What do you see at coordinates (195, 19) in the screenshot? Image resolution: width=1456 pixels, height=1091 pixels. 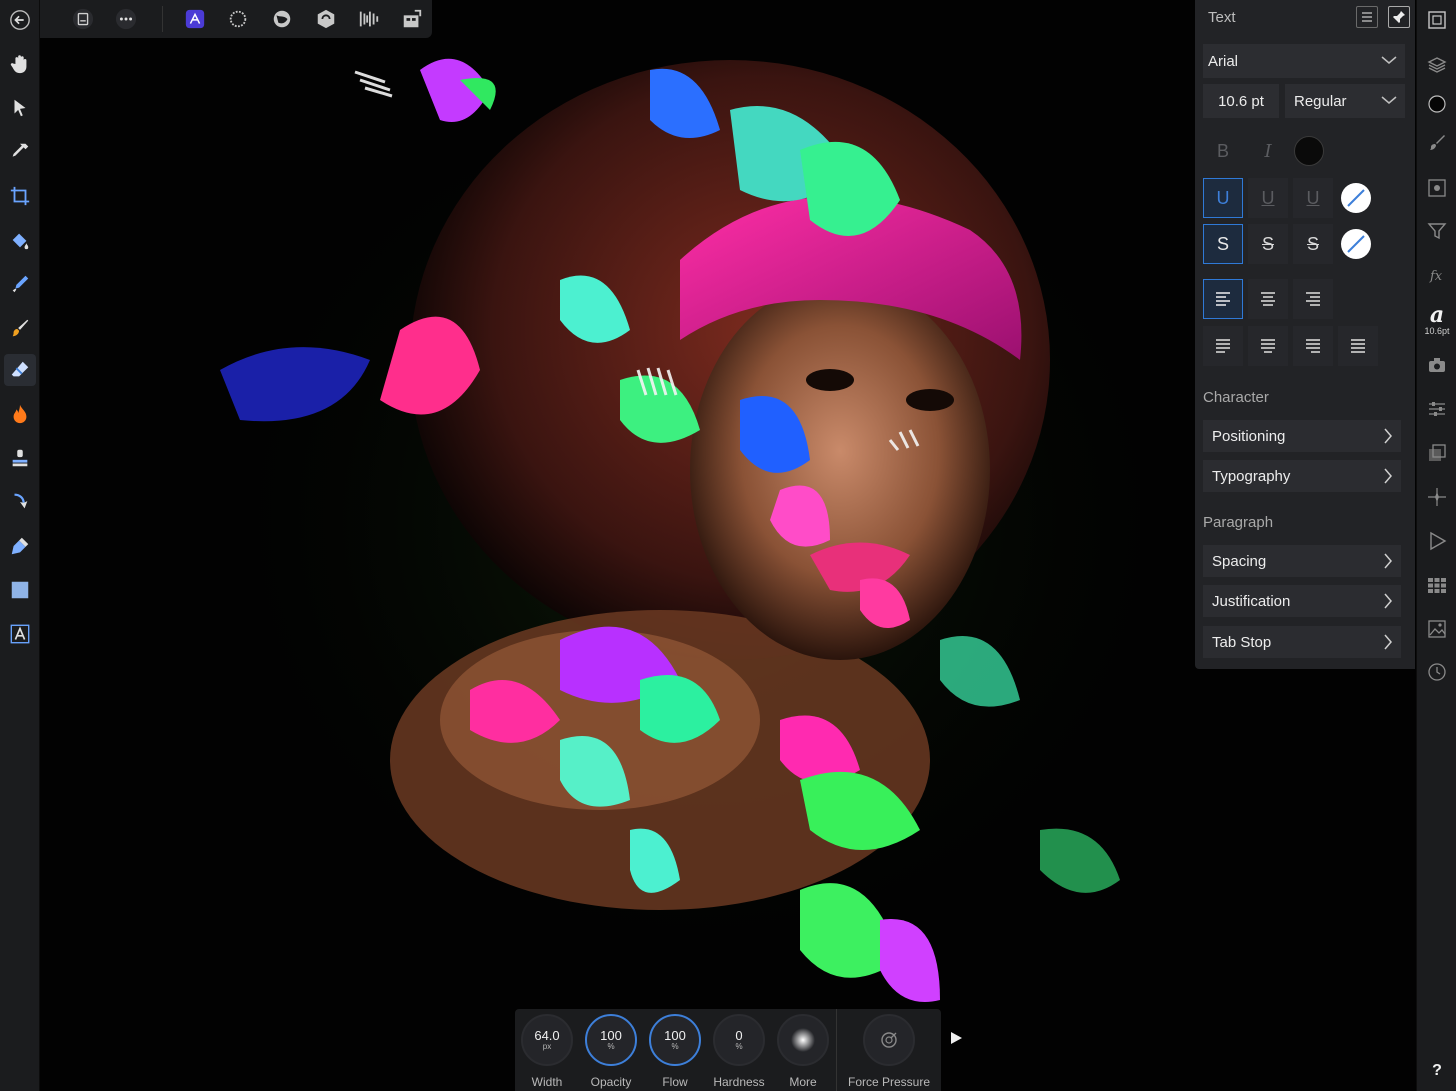 I see `photo-persona-icon` at bounding box center [195, 19].